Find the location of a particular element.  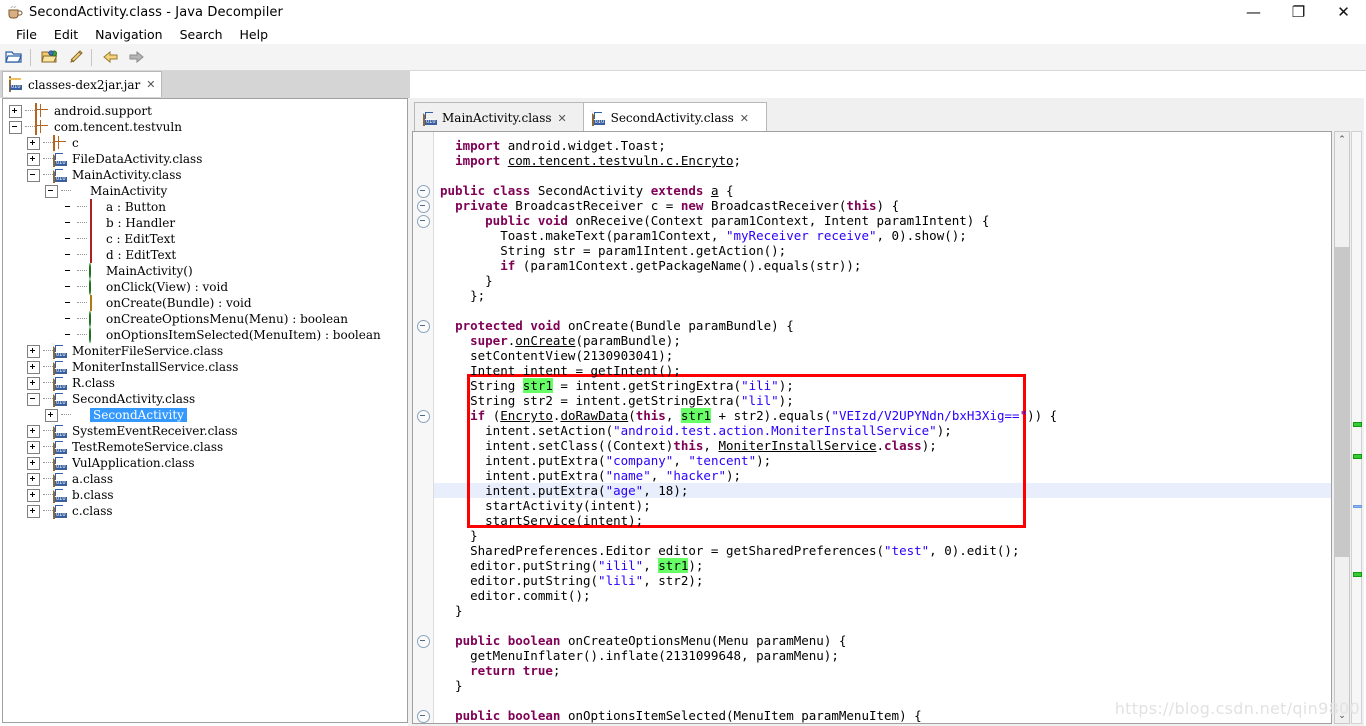

forward-button is located at coordinates (136, 57).